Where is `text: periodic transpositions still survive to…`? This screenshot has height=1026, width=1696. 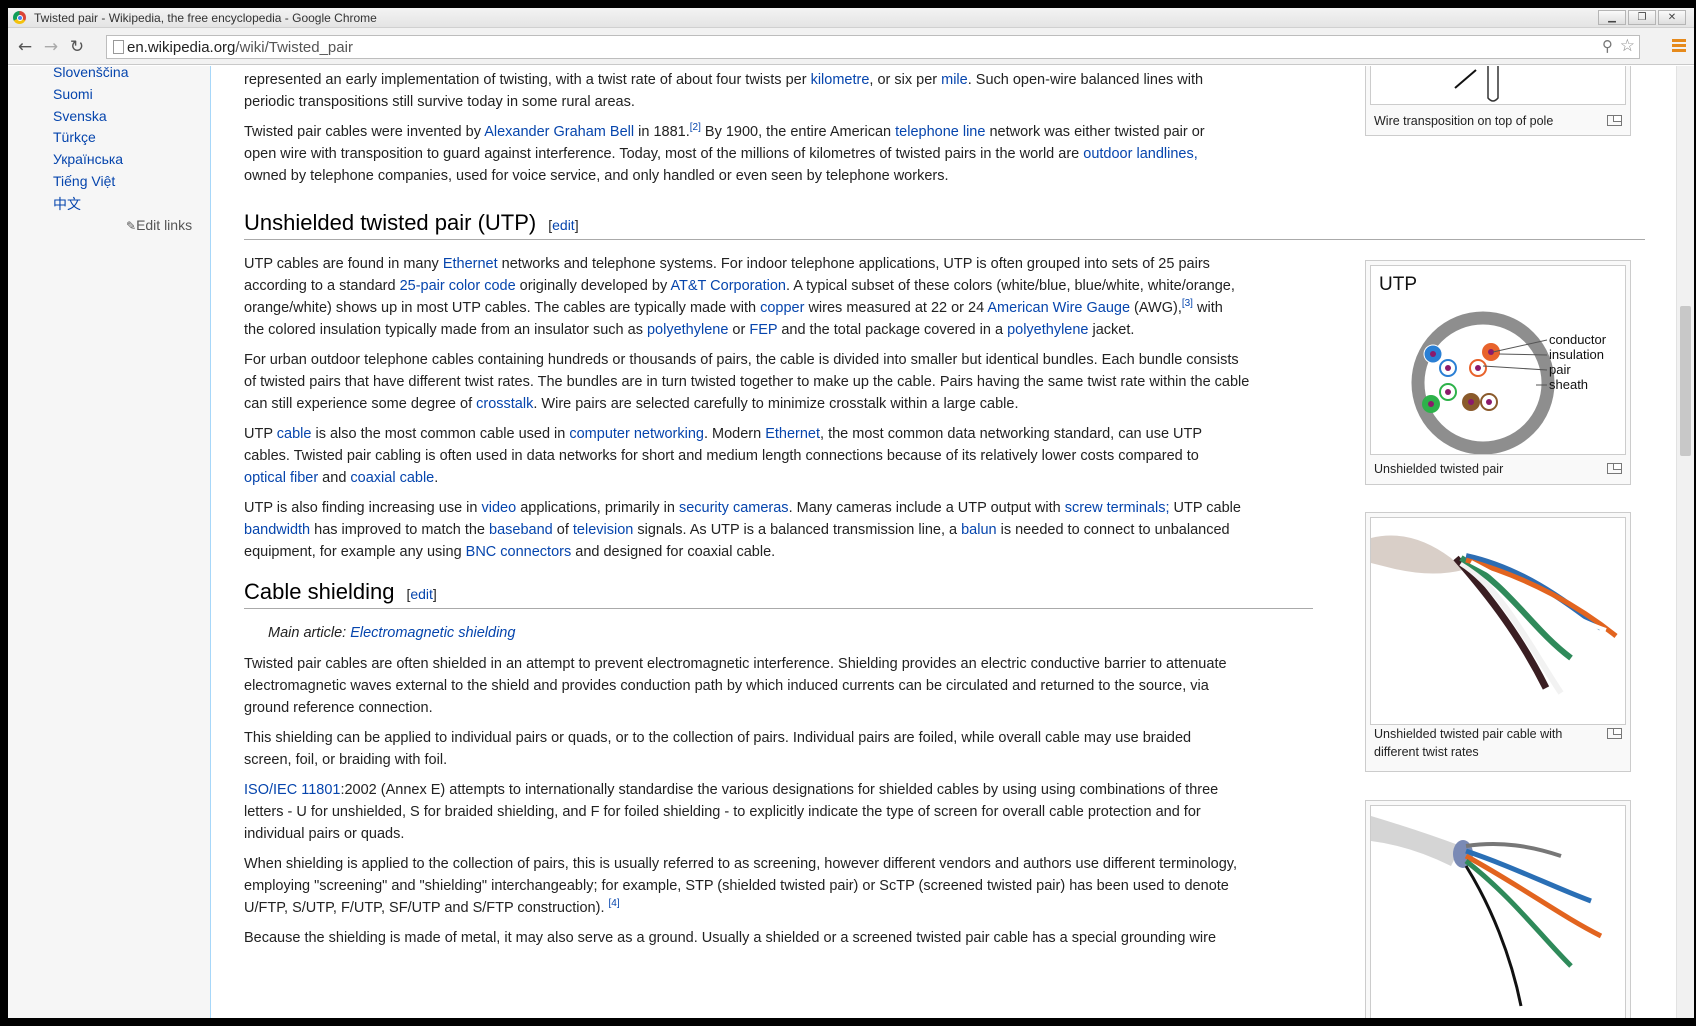
text: periodic transpositions still survive to… is located at coordinates (439, 102).